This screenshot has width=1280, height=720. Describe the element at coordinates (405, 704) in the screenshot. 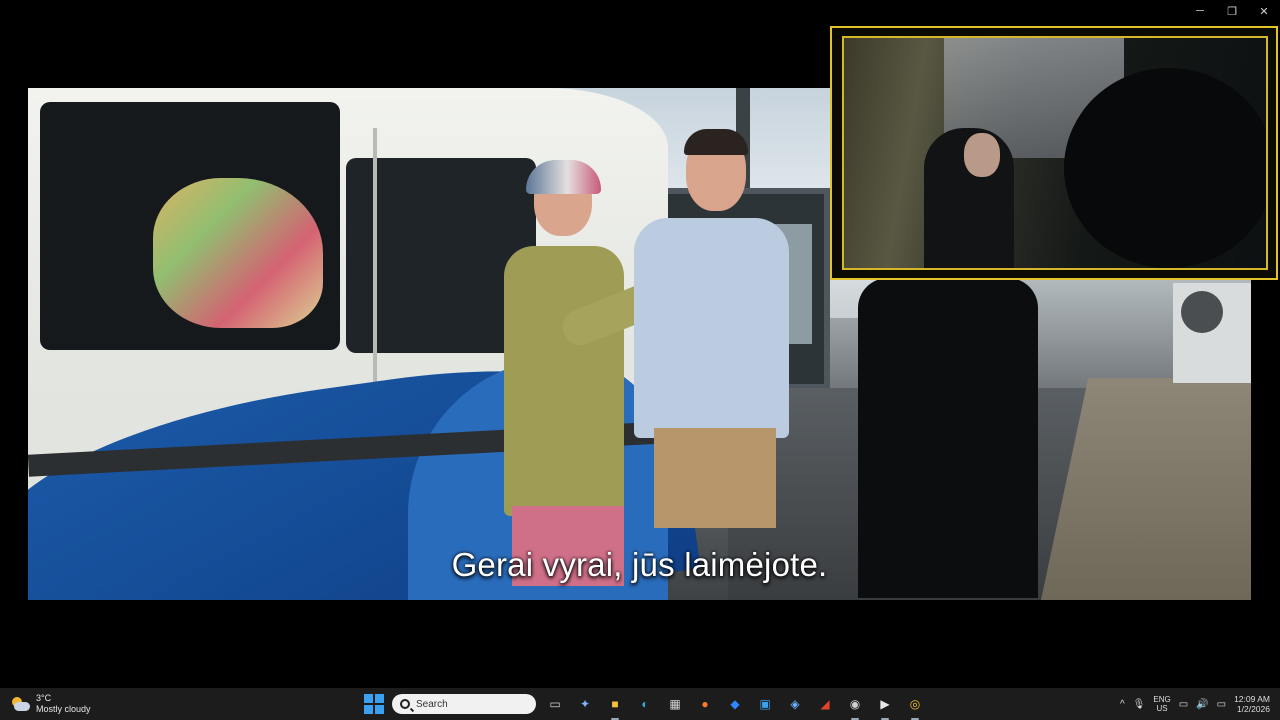

I see `search-icon` at that location.